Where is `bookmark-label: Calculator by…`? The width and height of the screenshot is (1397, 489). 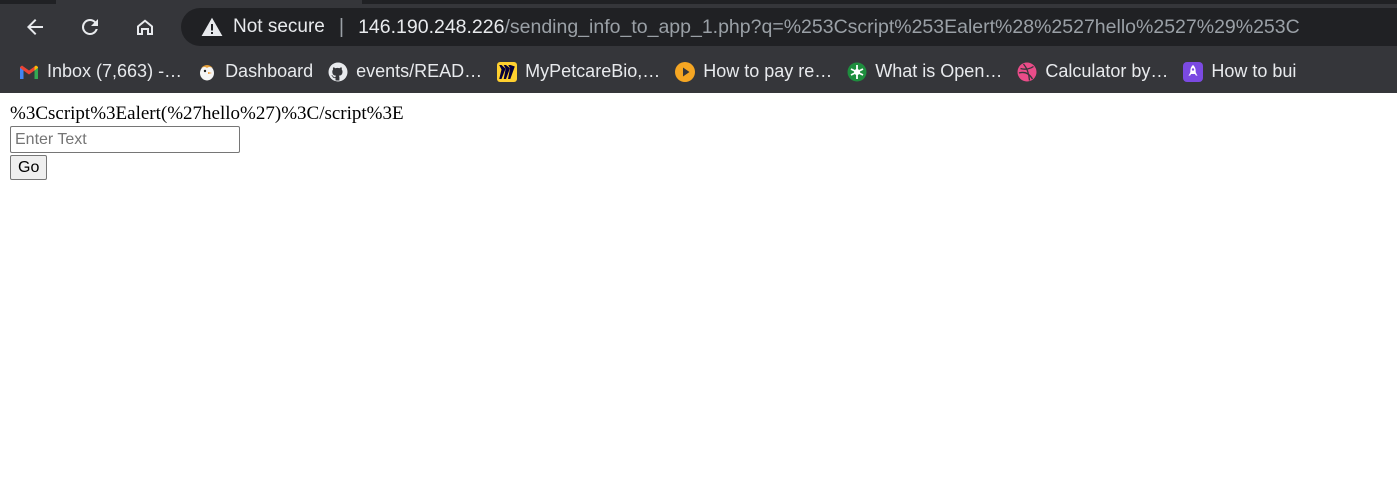
bookmark-label: Calculator by… is located at coordinates (1107, 71).